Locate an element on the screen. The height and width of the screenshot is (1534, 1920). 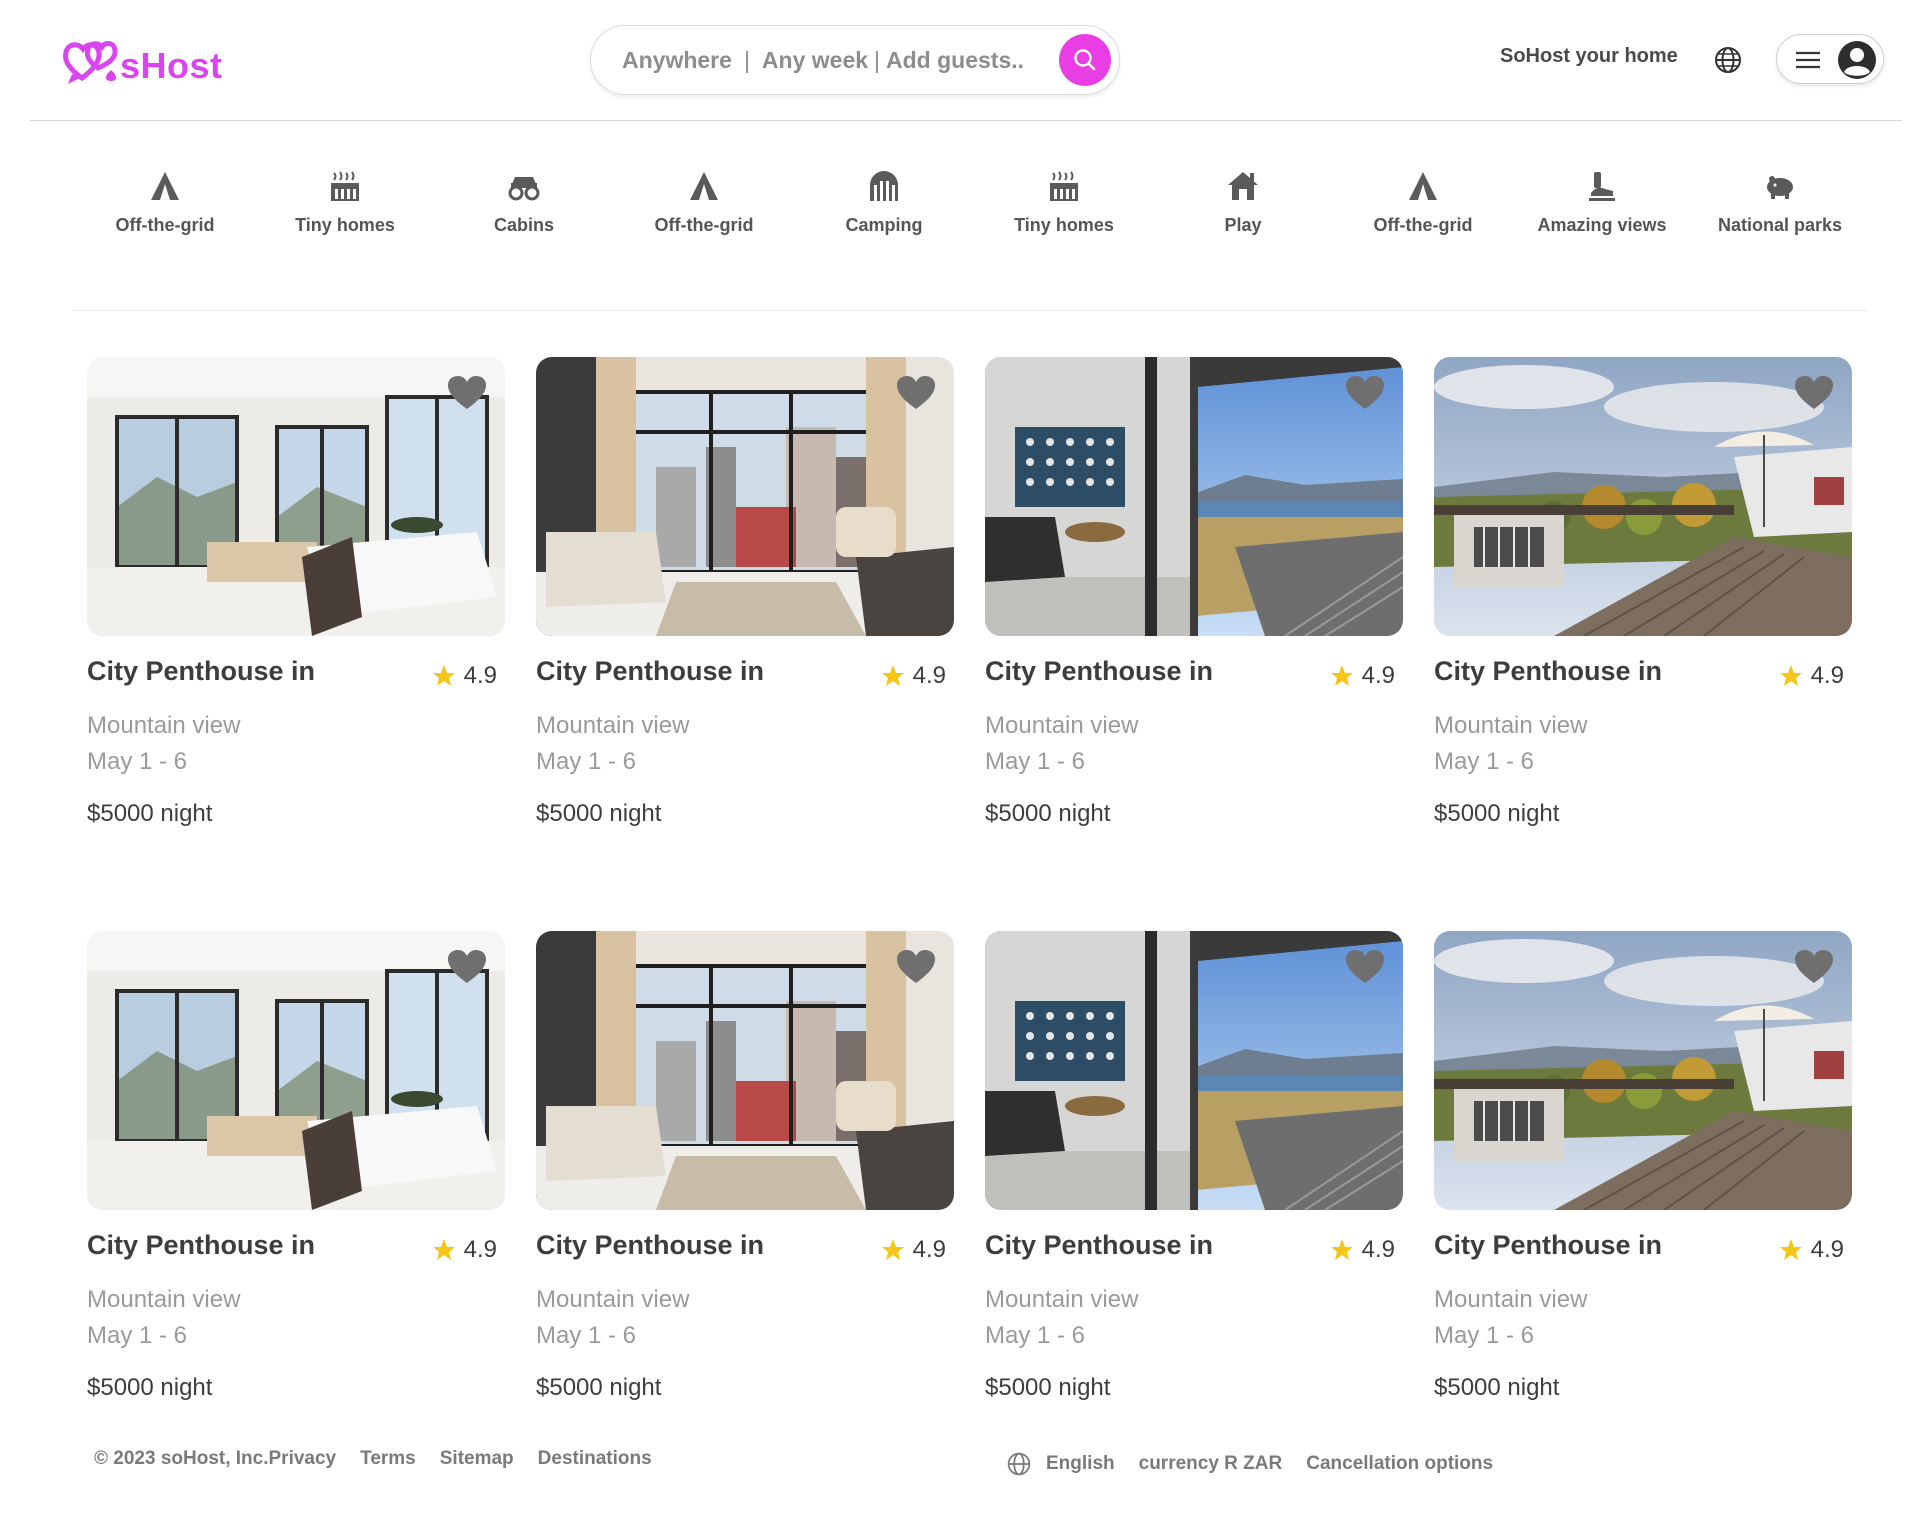
beach-balcony-photo is located at coordinates (1194, 1070).